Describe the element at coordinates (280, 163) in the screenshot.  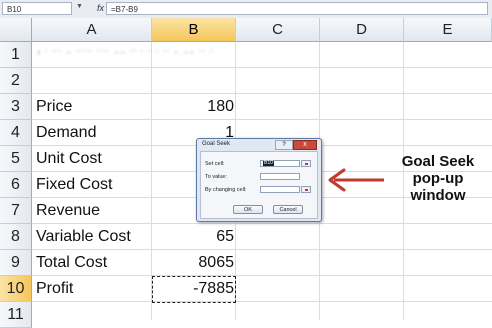
I see `set-cell-input: B10` at that location.